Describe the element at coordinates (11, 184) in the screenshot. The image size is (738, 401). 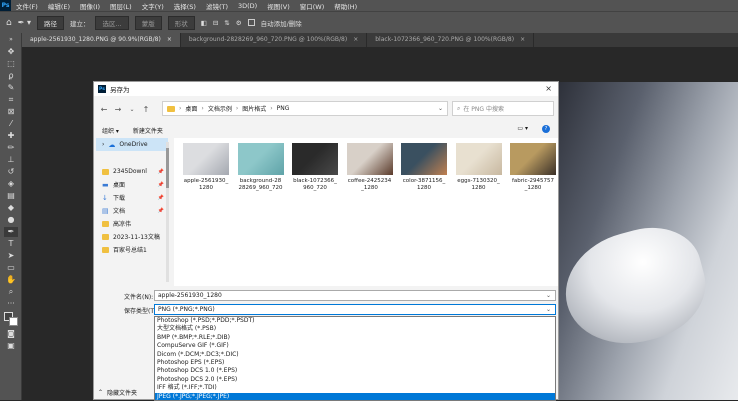
I see `eraser-tool-icon: ◈` at that location.